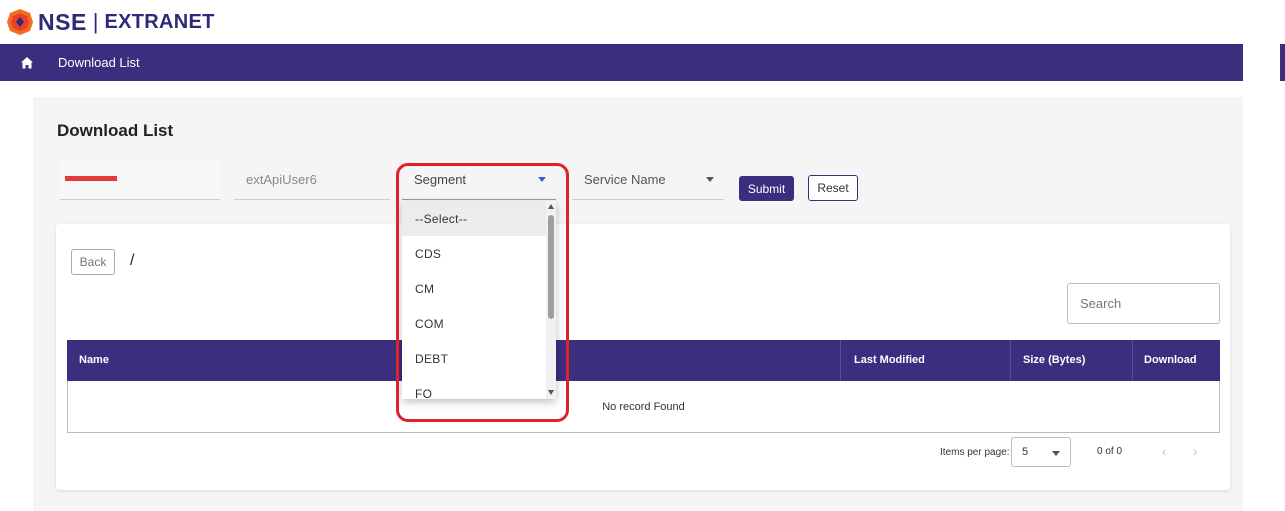  What do you see at coordinates (621, 62) in the screenshot?
I see `nav-bar: Download List` at bounding box center [621, 62].